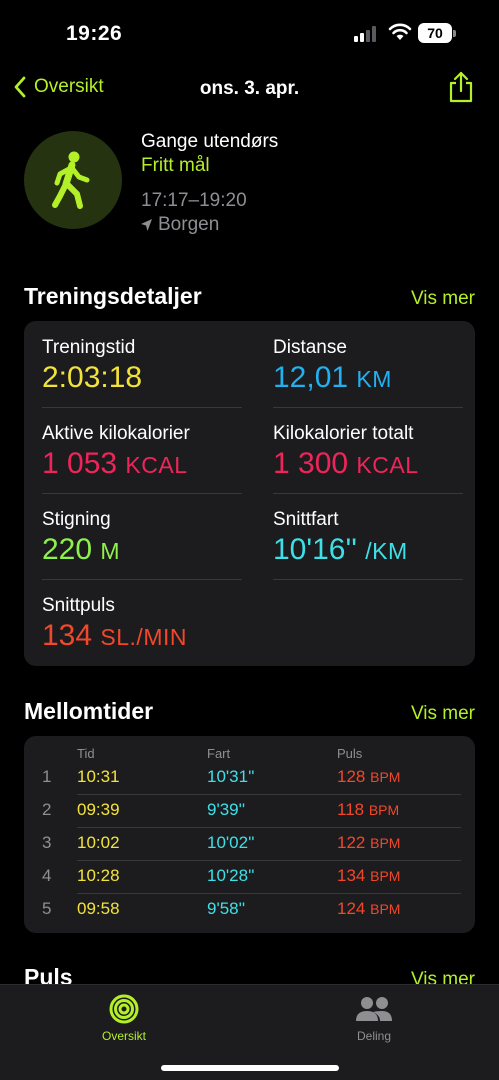 This screenshot has height=1080, width=499. What do you see at coordinates (400, 31) in the screenshot?
I see `wifi-icon` at bounding box center [400, 31].